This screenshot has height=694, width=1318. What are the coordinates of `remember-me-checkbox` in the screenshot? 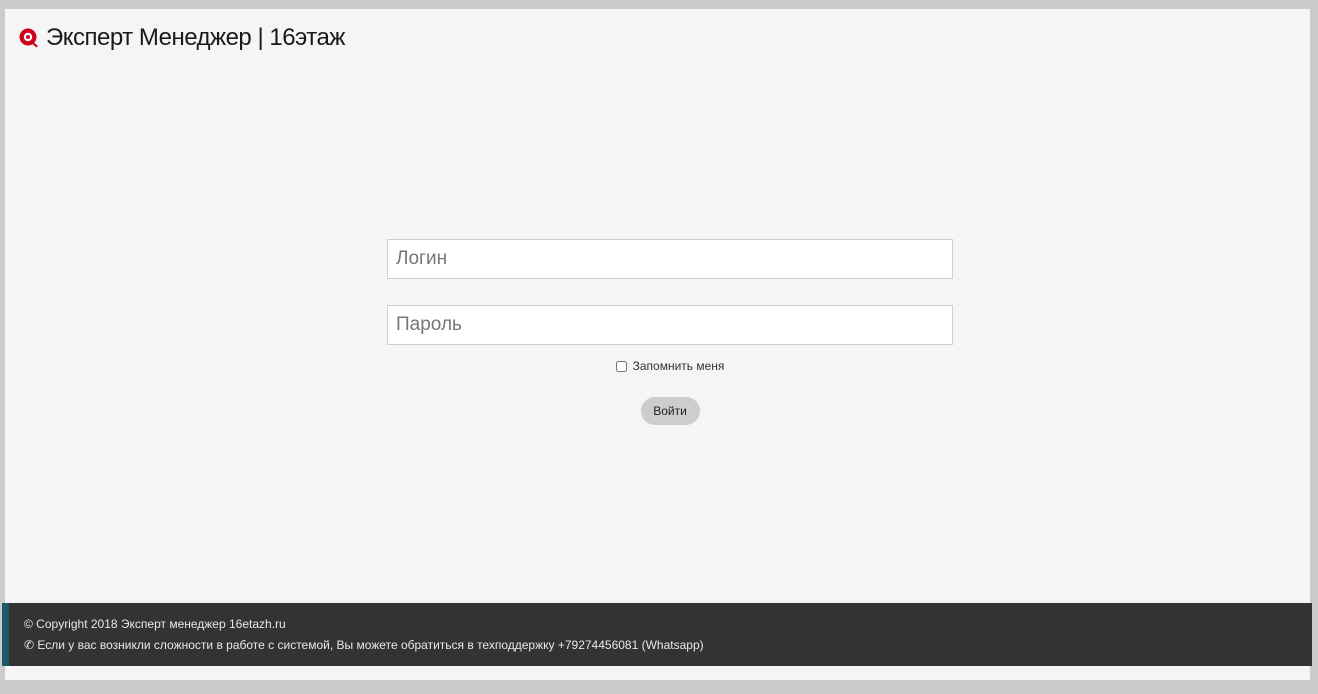 It's located at (621, 366).